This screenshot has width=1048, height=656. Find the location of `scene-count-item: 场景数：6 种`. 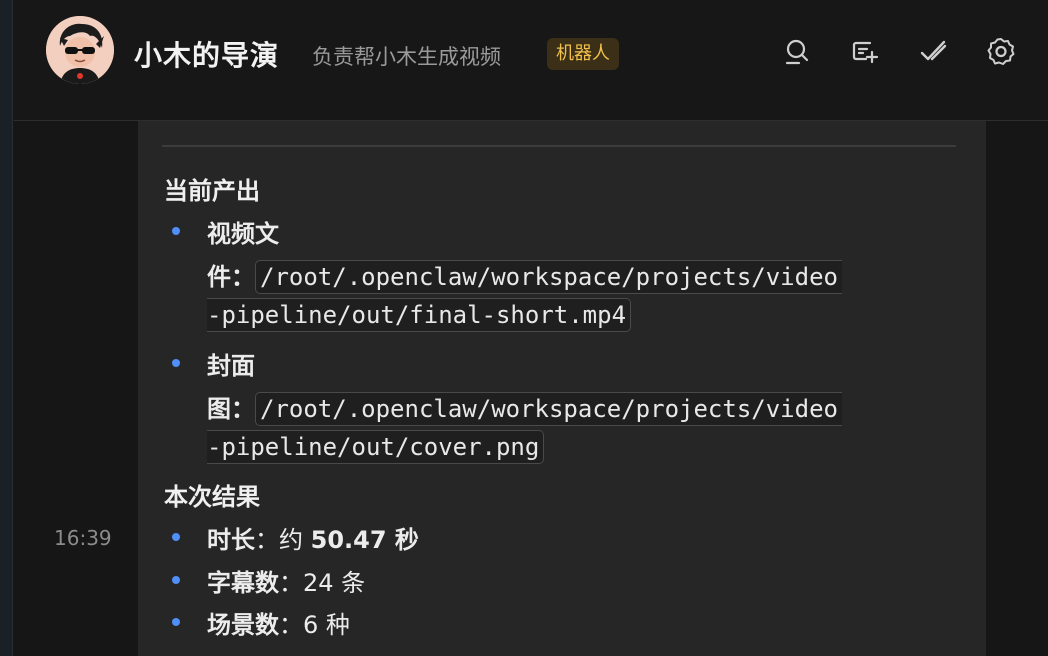

scene-count-item: 场景数：6 种 is located at coordinates (278, 622).